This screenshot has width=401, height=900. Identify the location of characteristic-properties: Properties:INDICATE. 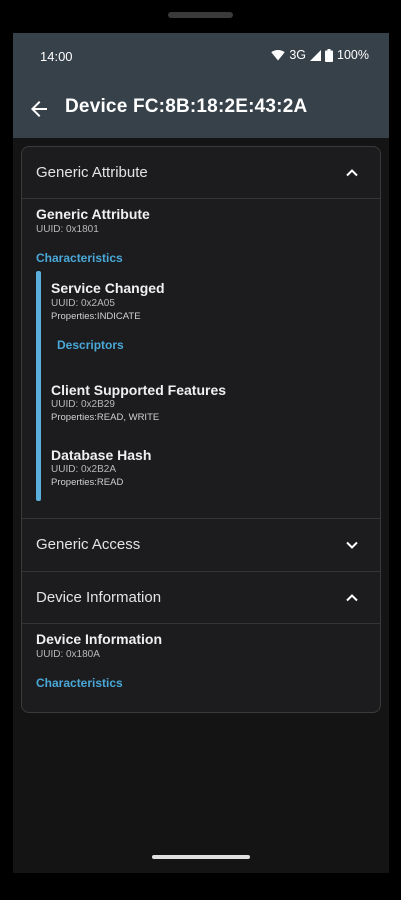
(96, 316).